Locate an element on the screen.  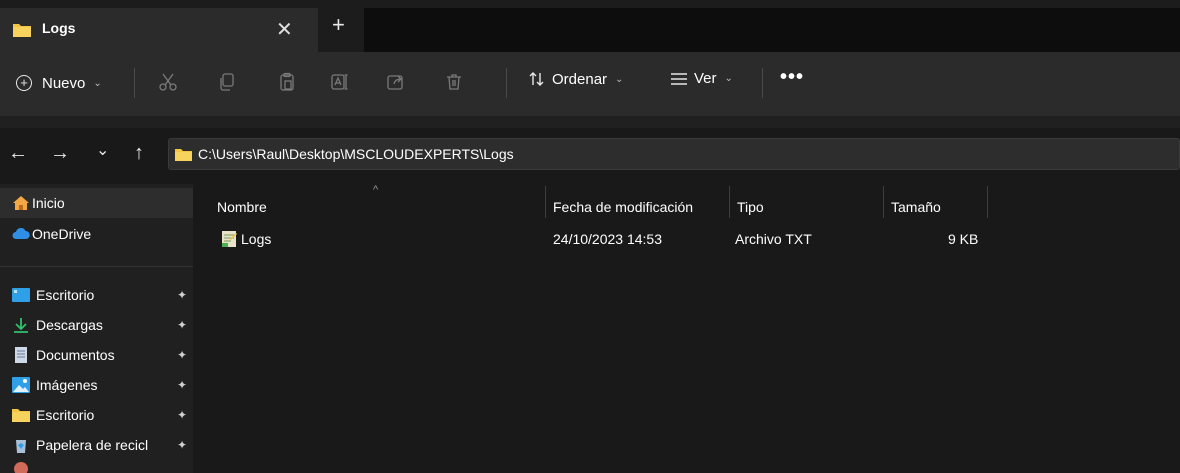
partial-item-icon is located at coordinates (21, 467).